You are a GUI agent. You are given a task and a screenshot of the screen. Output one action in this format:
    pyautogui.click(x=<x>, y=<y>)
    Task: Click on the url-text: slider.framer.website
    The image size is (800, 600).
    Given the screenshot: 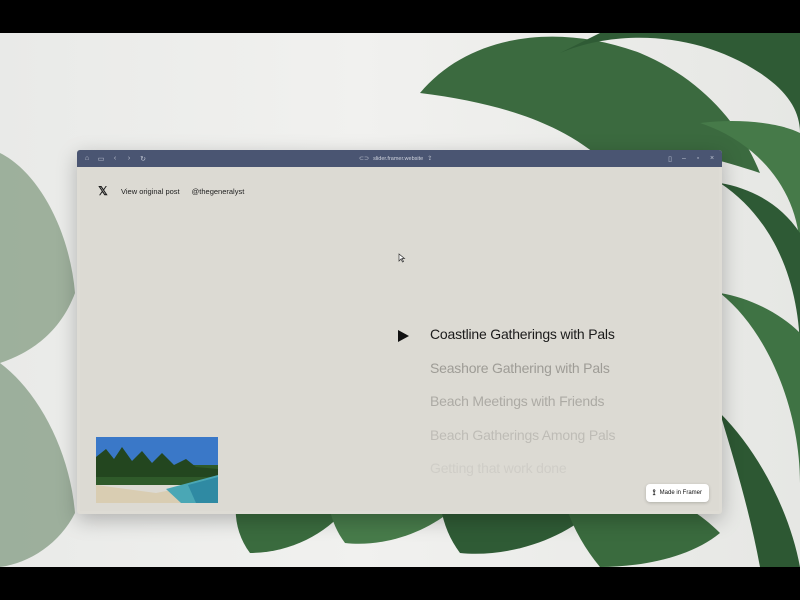 What is the action you would take?
    pyautogui.click(x=398, y=158)
    